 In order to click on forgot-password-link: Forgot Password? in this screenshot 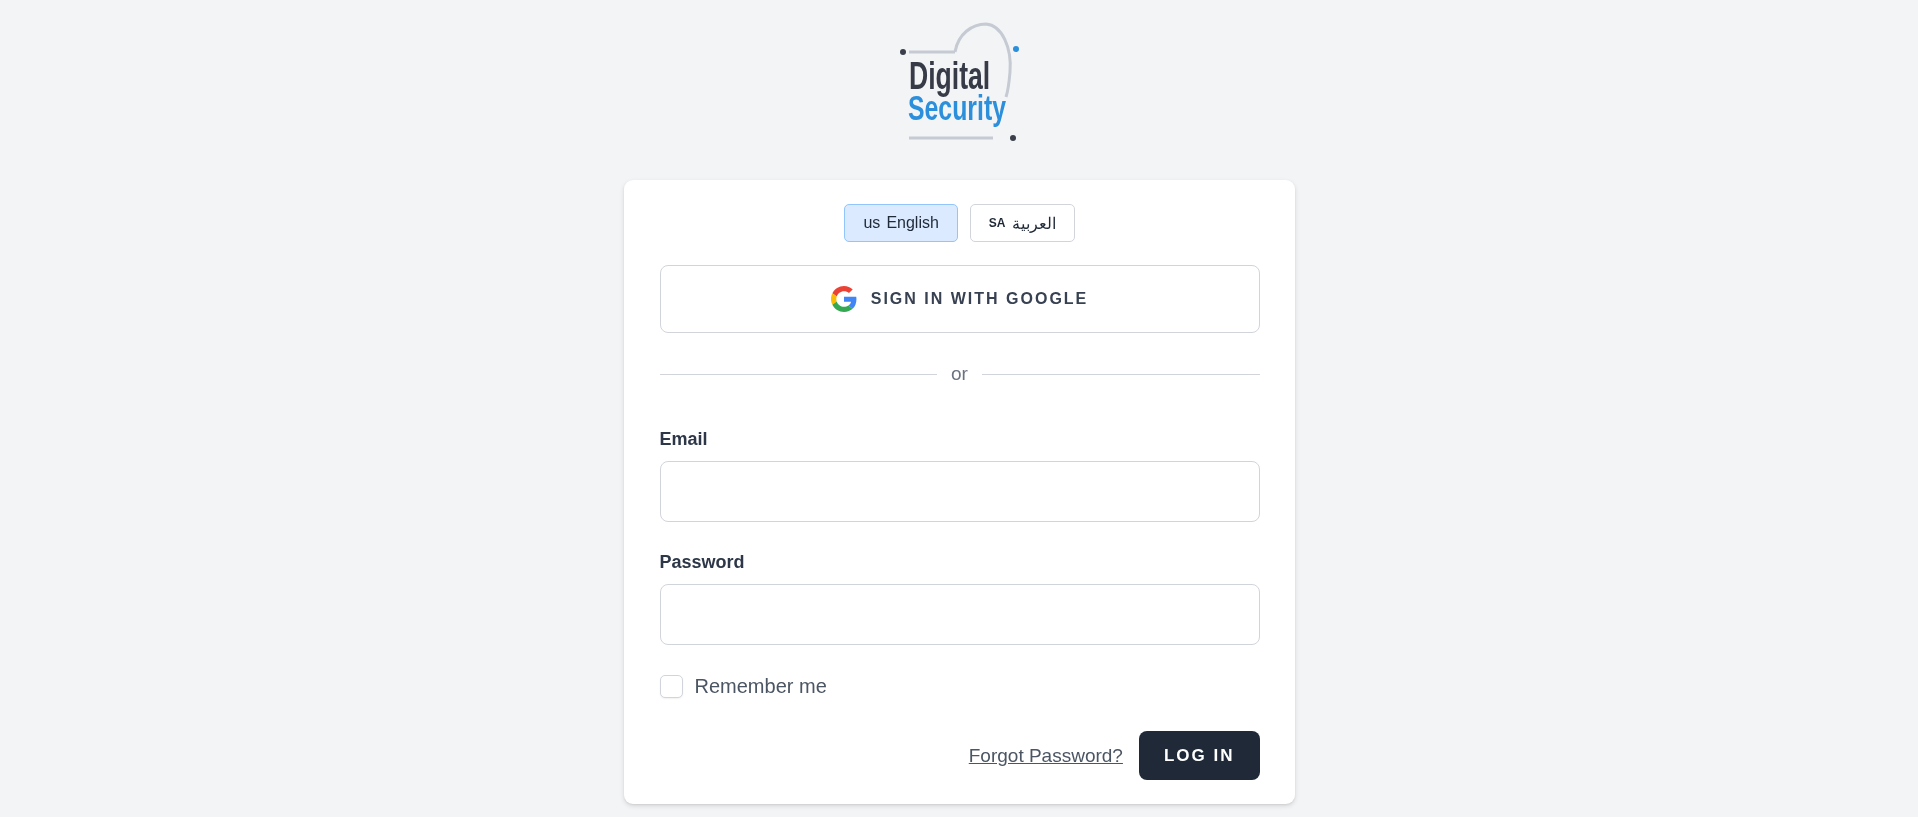, I will do `click(1045, 755)`.